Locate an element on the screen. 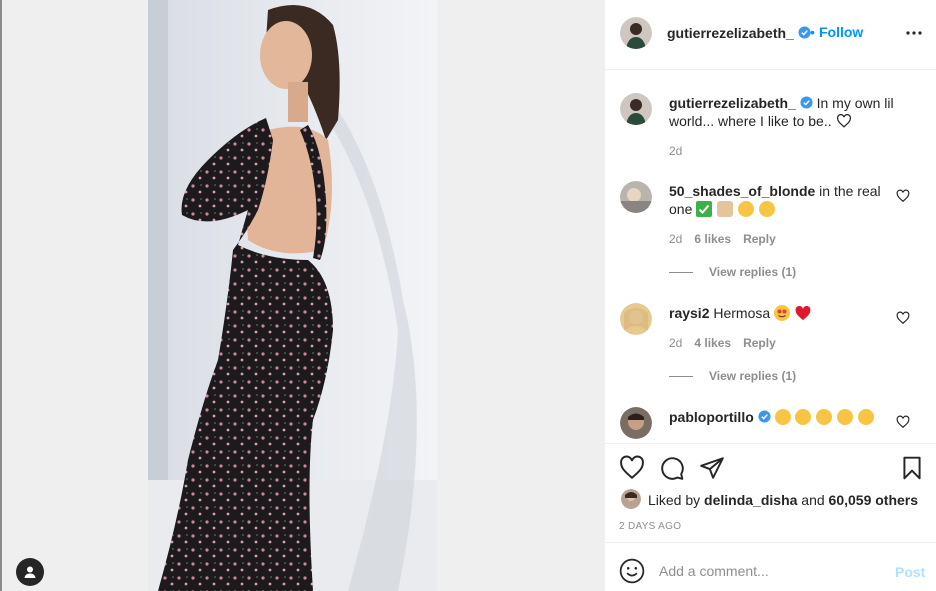 The image size is (936, 591). post-header: gutierrezelizabeth_ • Follow is located at coordinates (770, 35).